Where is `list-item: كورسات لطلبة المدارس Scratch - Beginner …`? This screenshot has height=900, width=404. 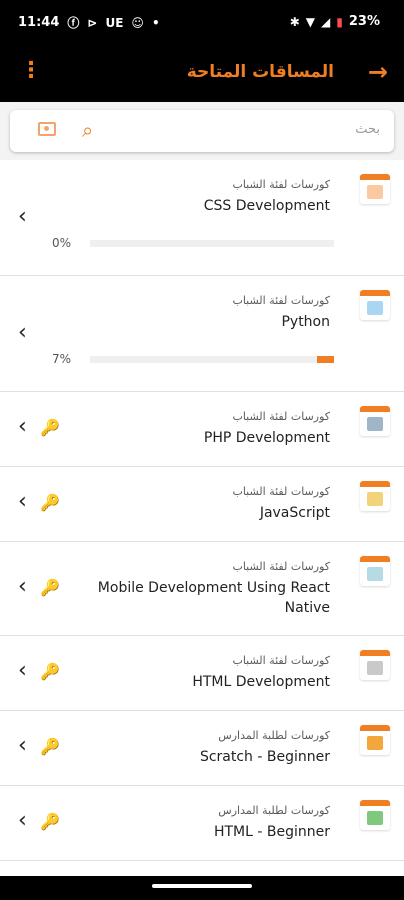
list-item: كورسات لطلبة المدارس Scratch - Beginner … is located at coordinates (202, 748).